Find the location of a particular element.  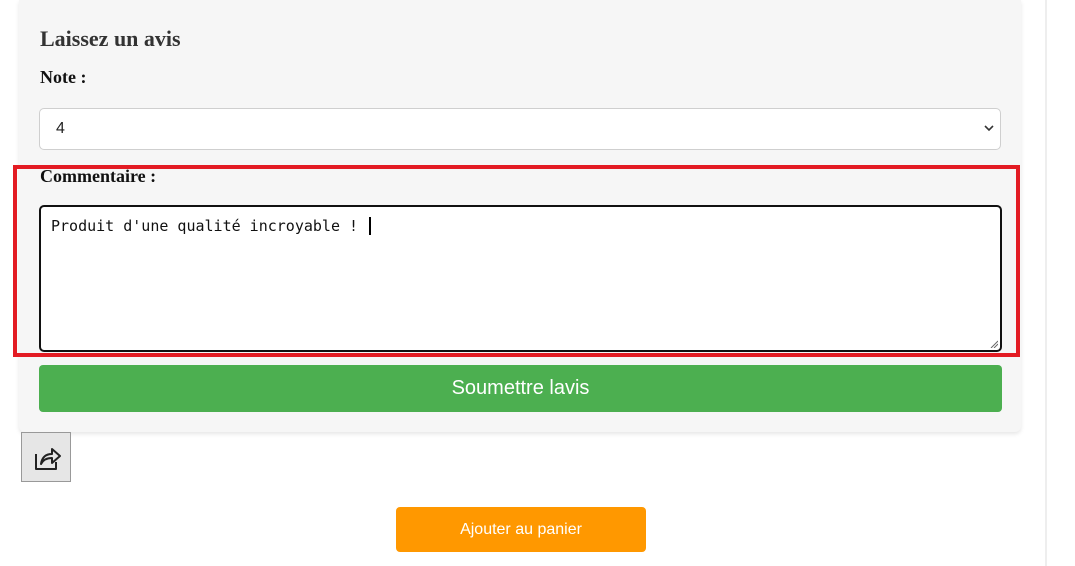

resize-grip-icon is located at coordinates (994, 344).